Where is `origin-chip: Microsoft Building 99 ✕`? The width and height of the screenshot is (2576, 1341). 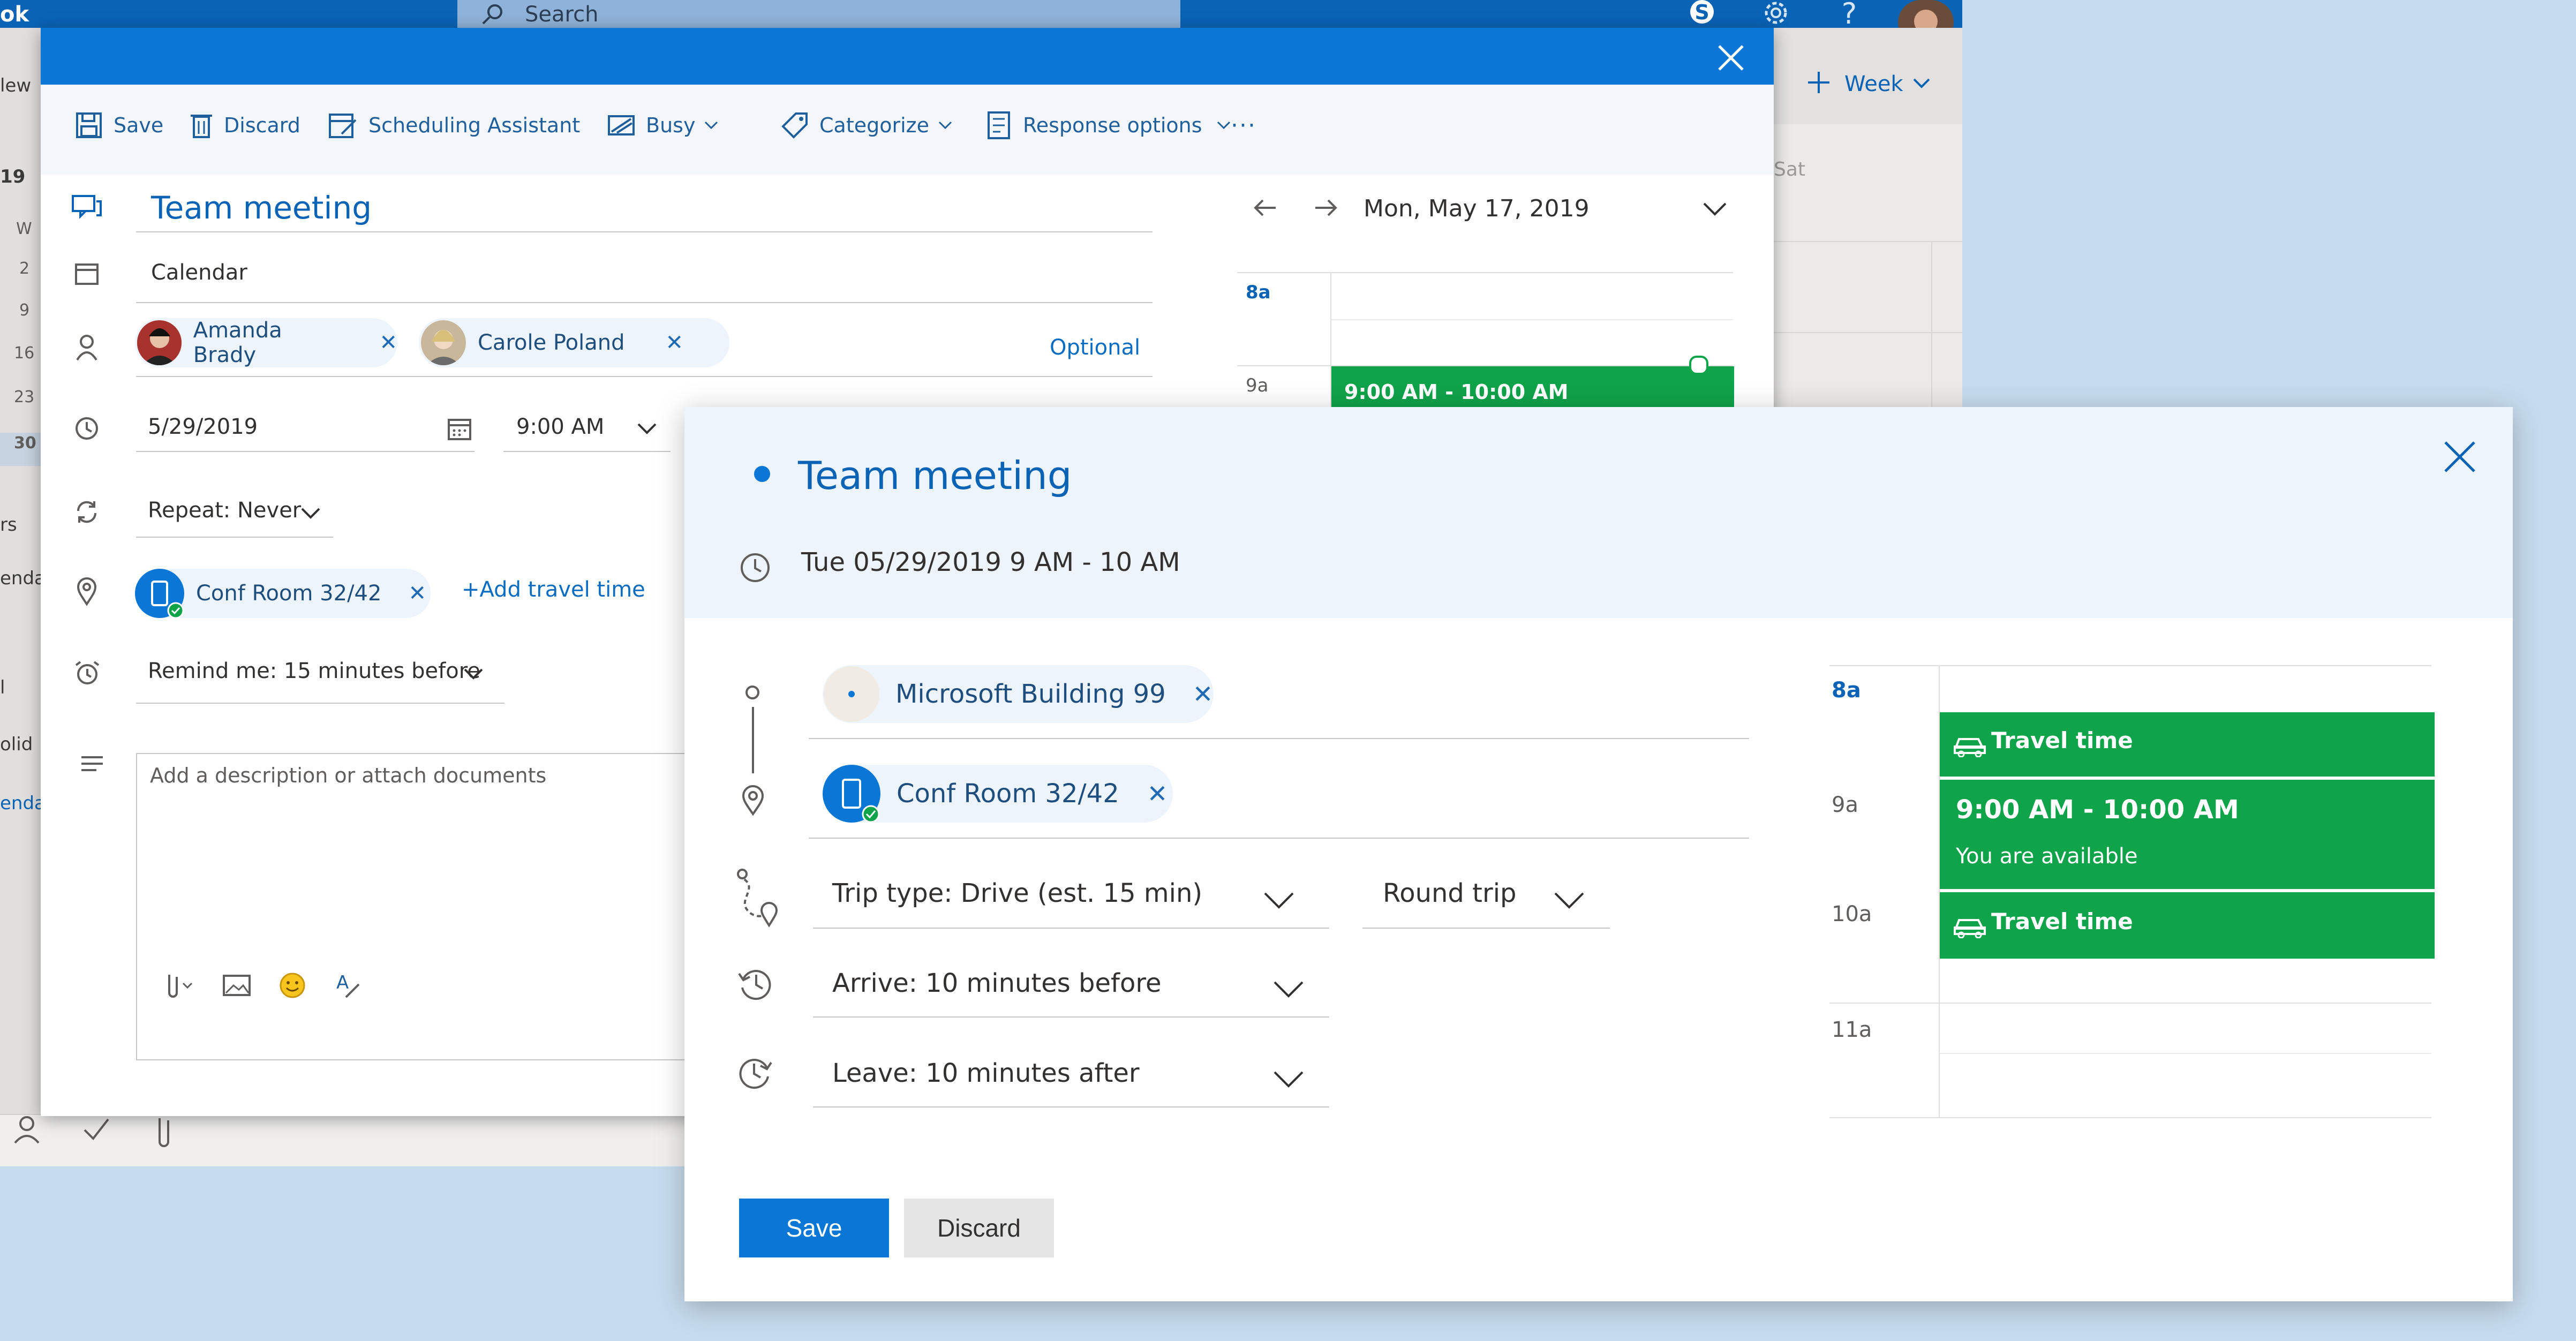 origin-chip: Microsoft Building 99 ✕ is located at coordinates (1018, 694).